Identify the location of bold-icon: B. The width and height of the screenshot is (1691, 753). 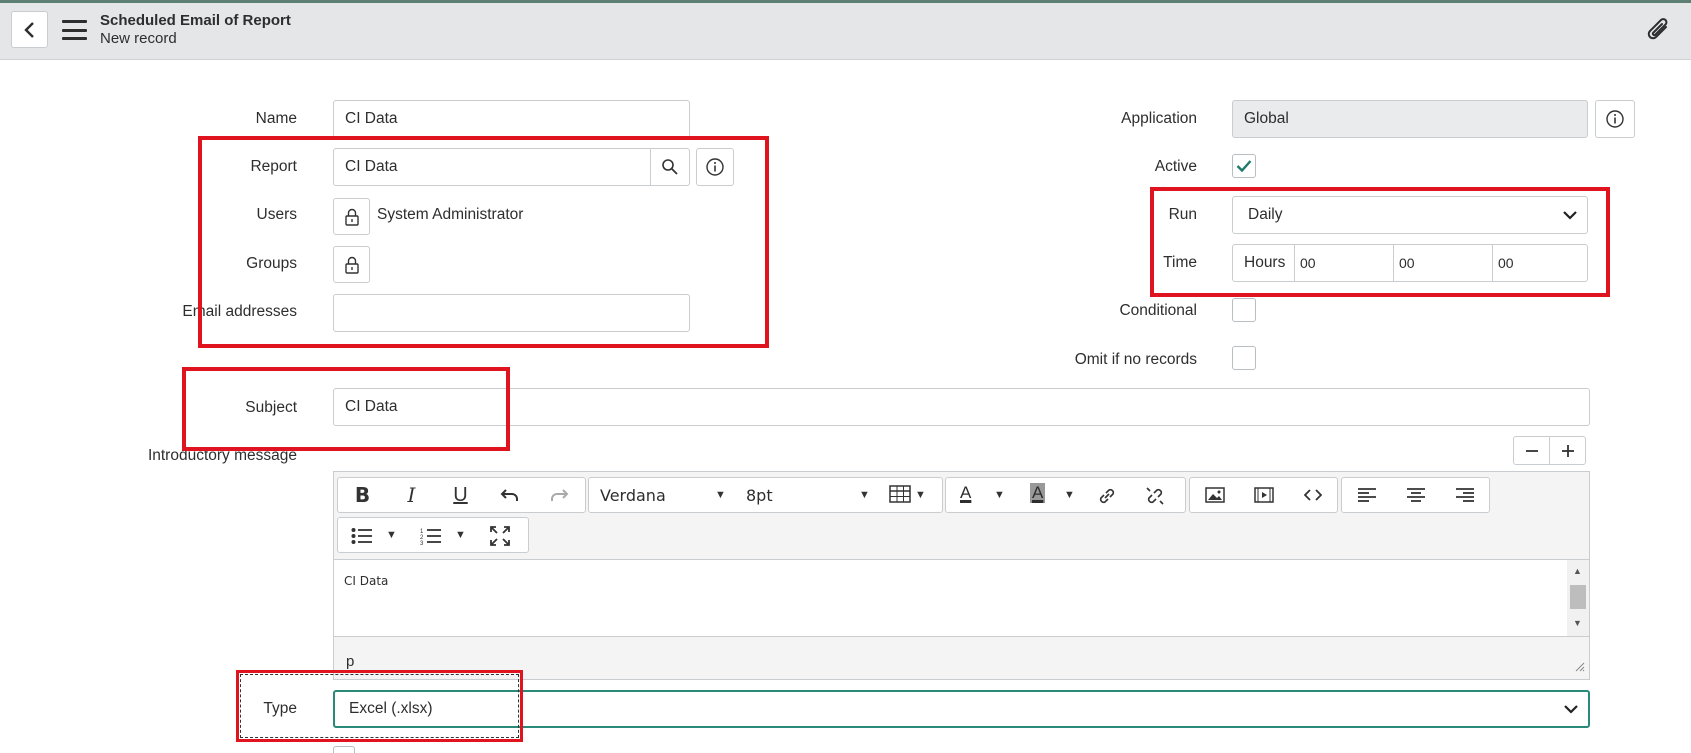
(362, 495).